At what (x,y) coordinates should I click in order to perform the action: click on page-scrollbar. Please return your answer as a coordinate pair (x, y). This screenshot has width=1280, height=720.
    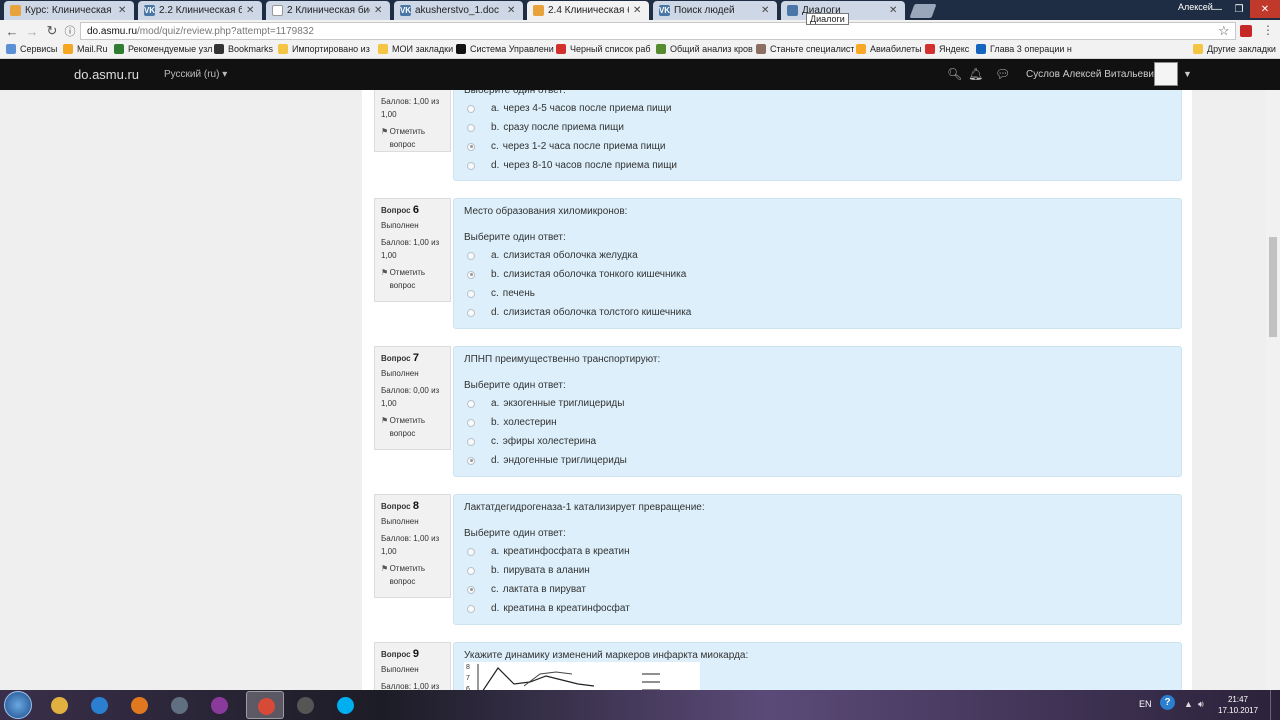
    Looking at the image, I should click on (1273, 390).